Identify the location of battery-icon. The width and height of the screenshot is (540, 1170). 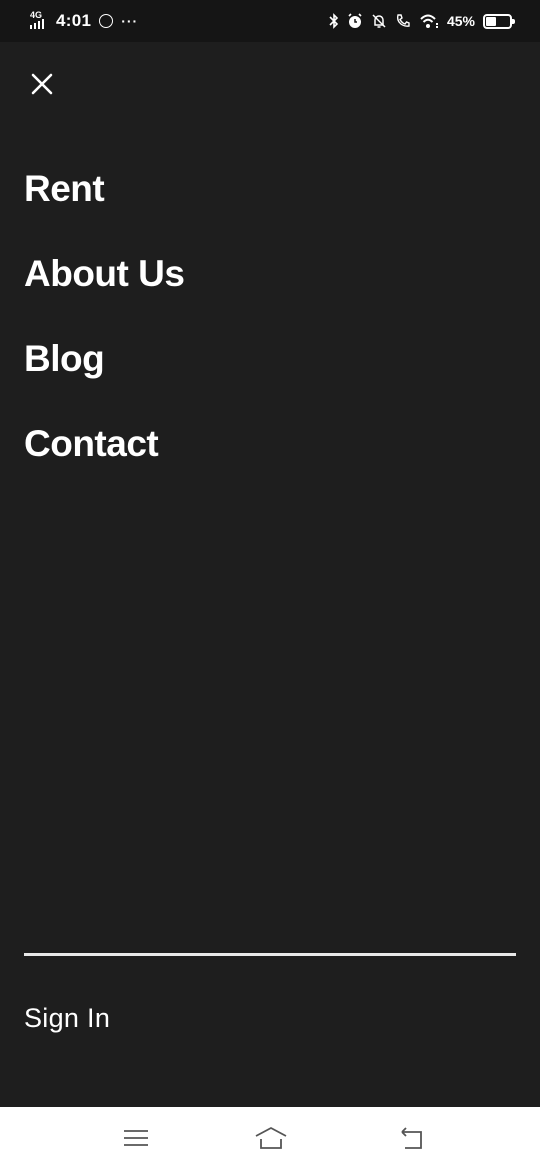
(499, 21).